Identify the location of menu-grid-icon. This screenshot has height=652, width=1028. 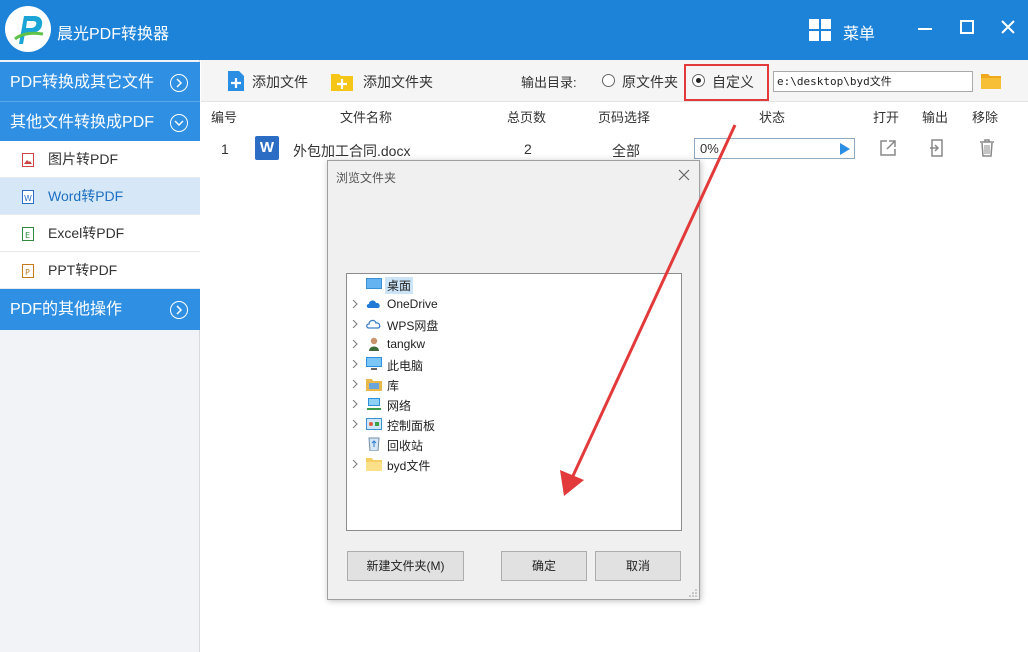
(820, 30).